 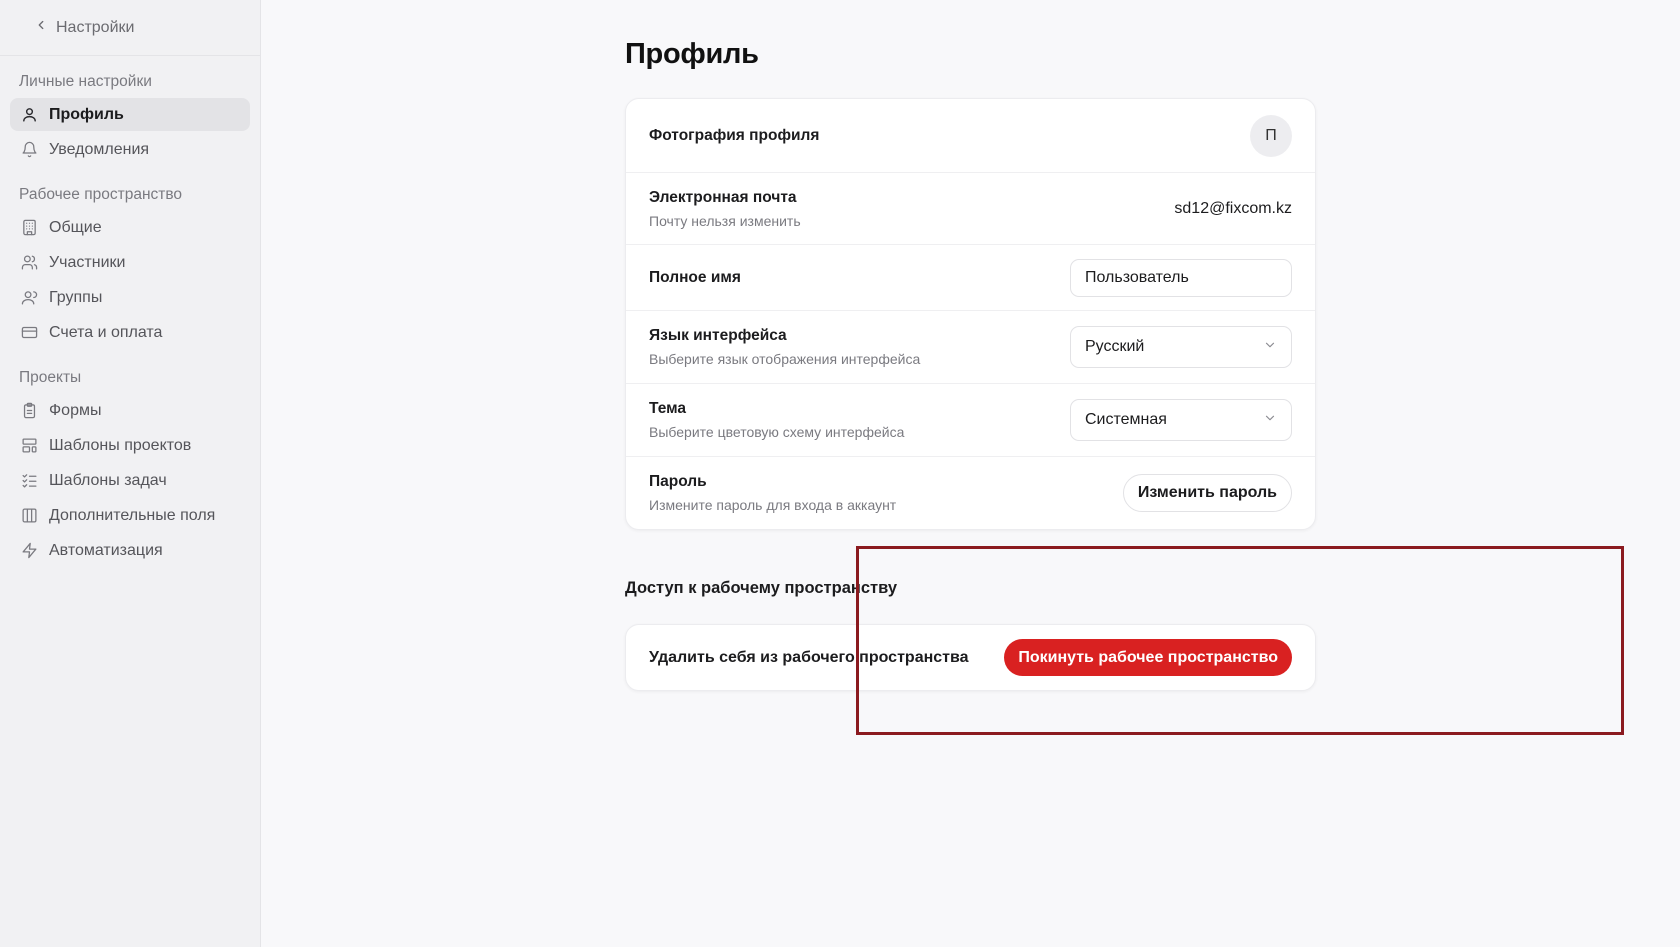 What do you see at coordinates (87, 262) in the screenshot?
I see `sidebar-item-label: Участники` at bounding box center [87, 262].